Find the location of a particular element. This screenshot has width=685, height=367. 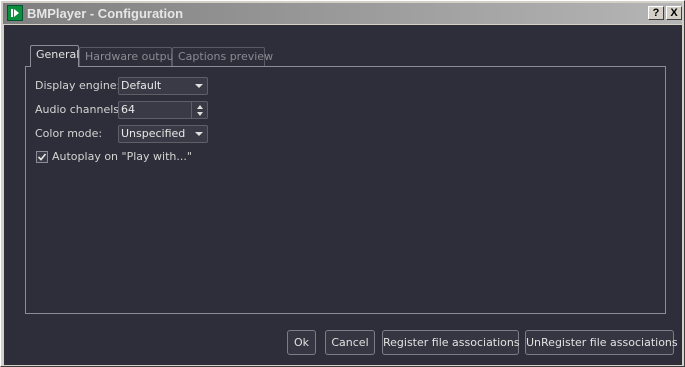

tab-hardware-output: Hardware output is located at coordinates (128, 57).